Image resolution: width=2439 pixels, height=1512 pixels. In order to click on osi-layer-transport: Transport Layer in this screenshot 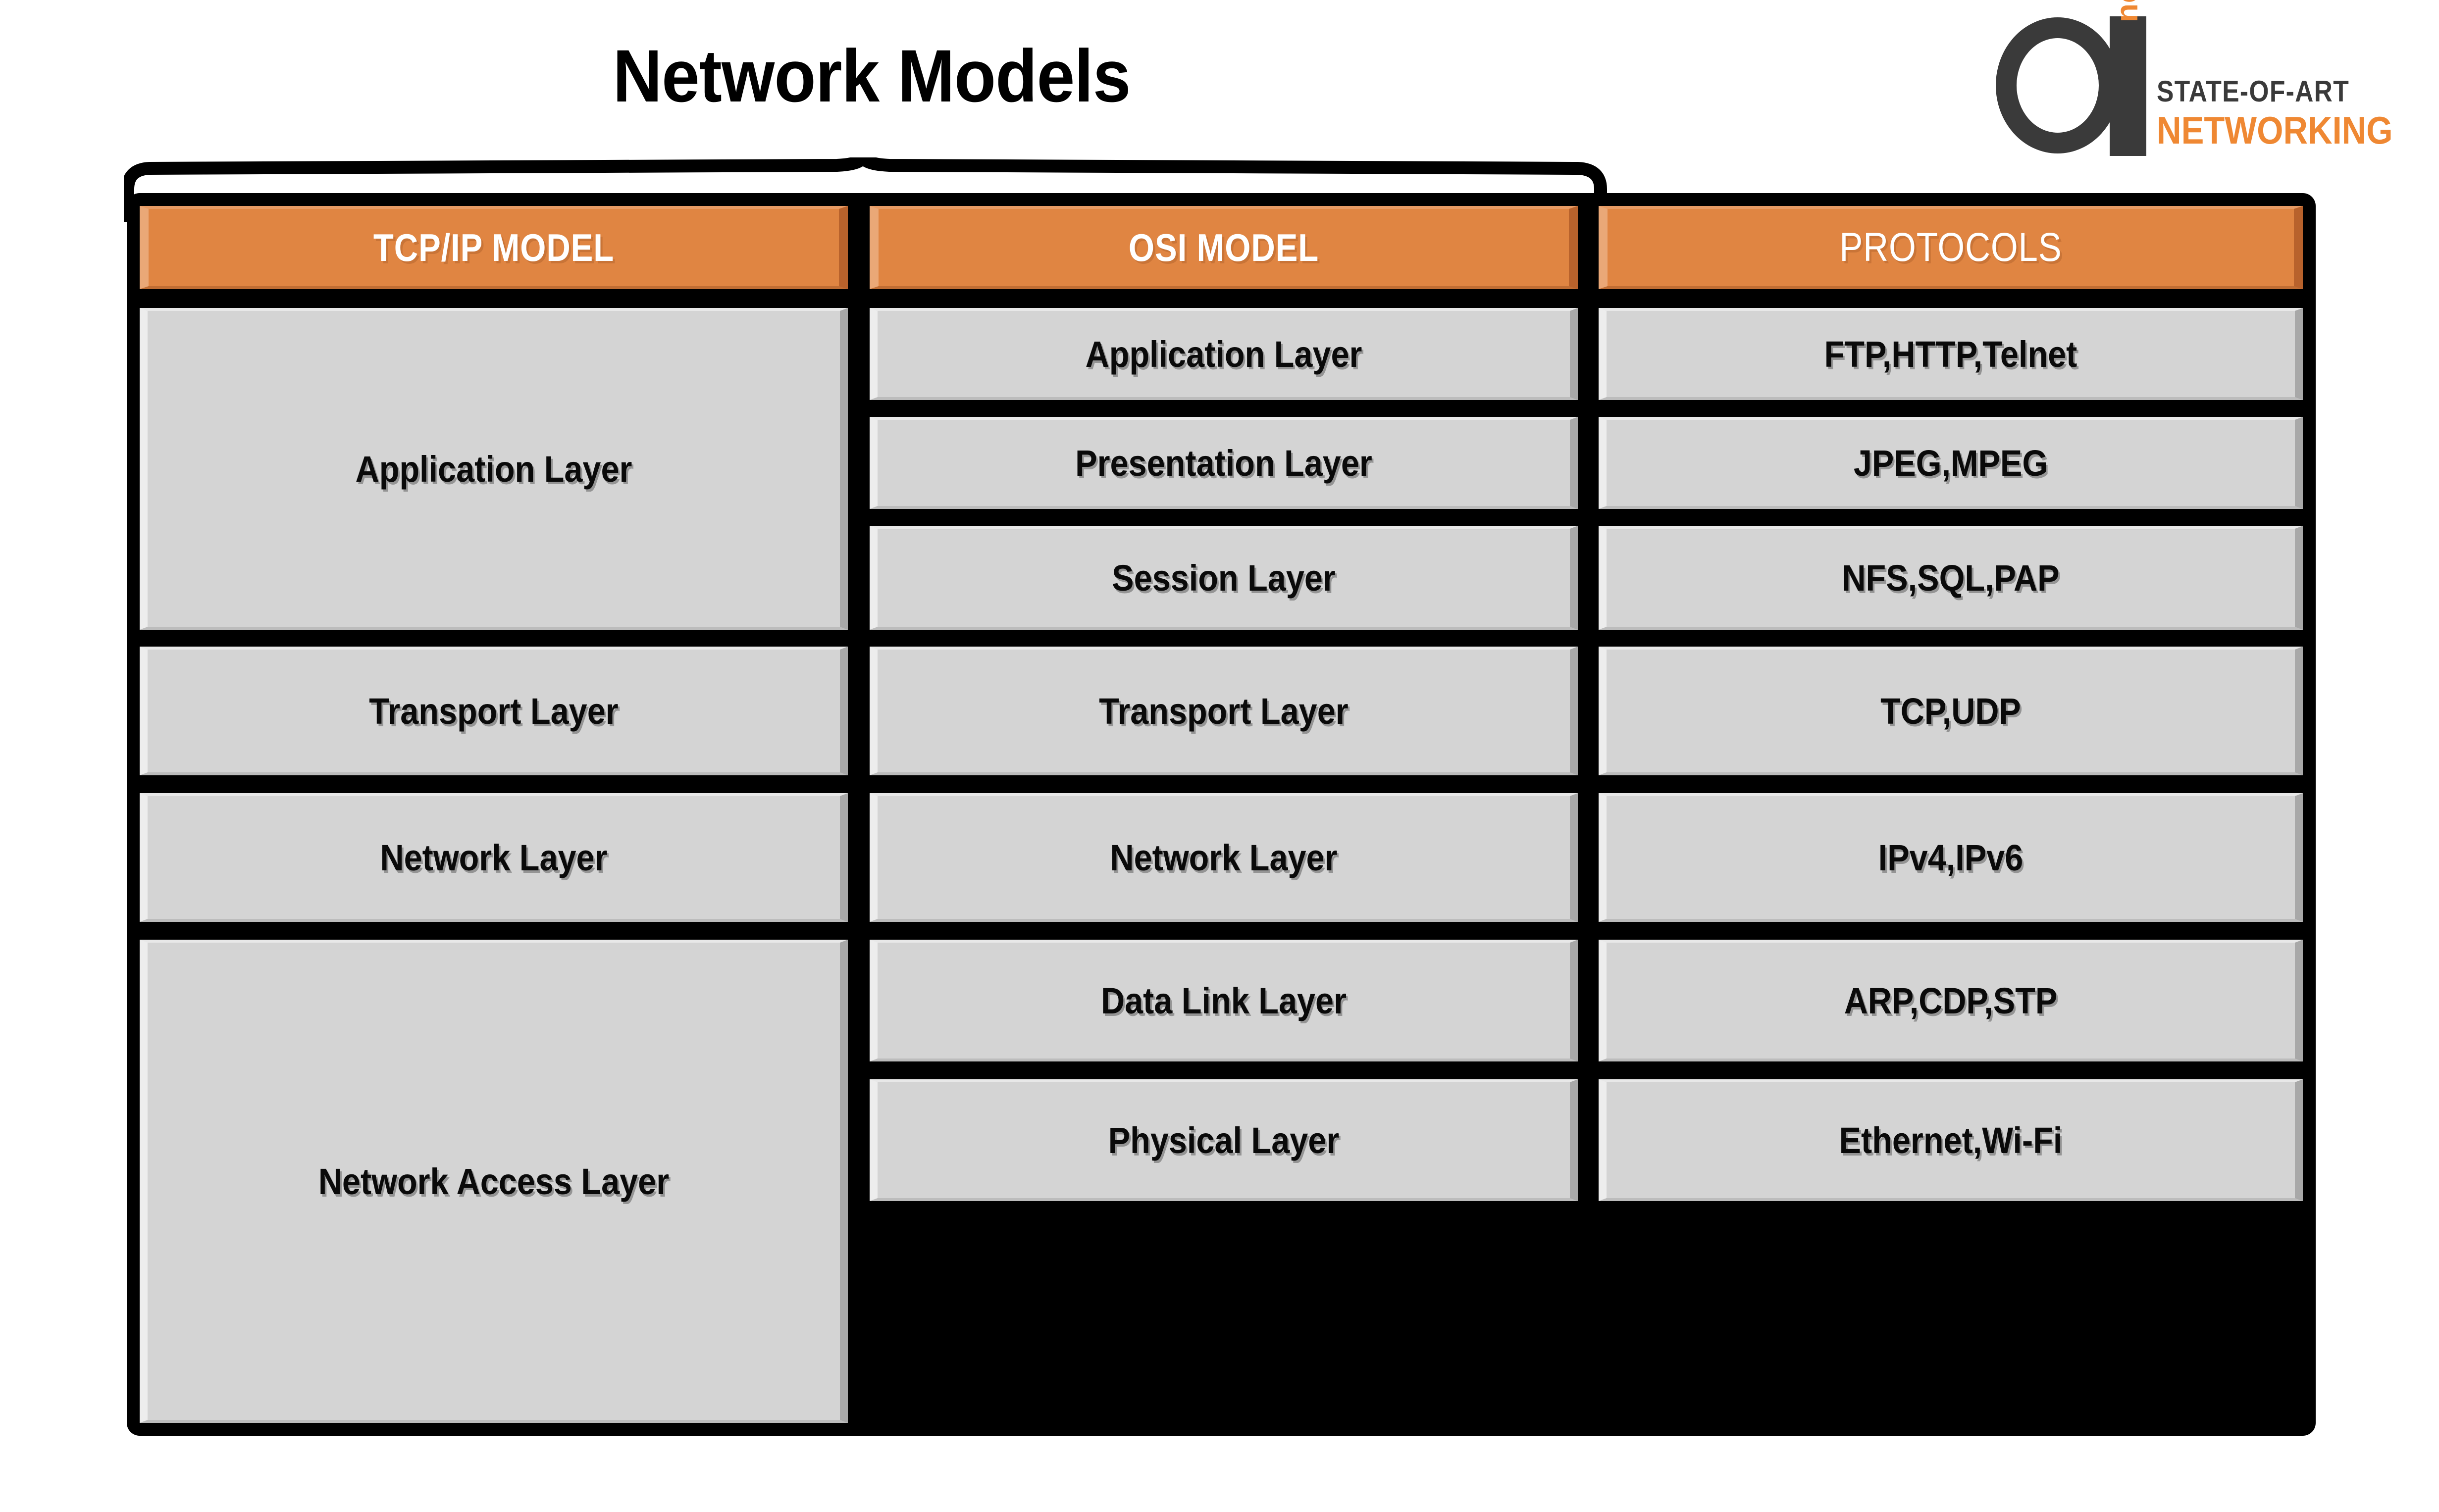, I will do `click(1224, 711)`.